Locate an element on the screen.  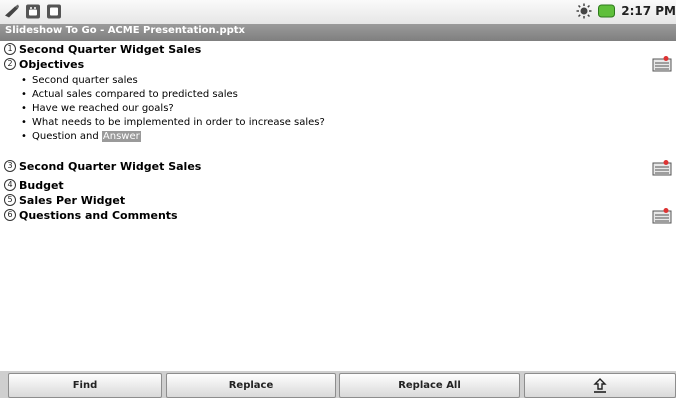
bullet-item: Have we reached our goals? is located at coordinates (173, 109).